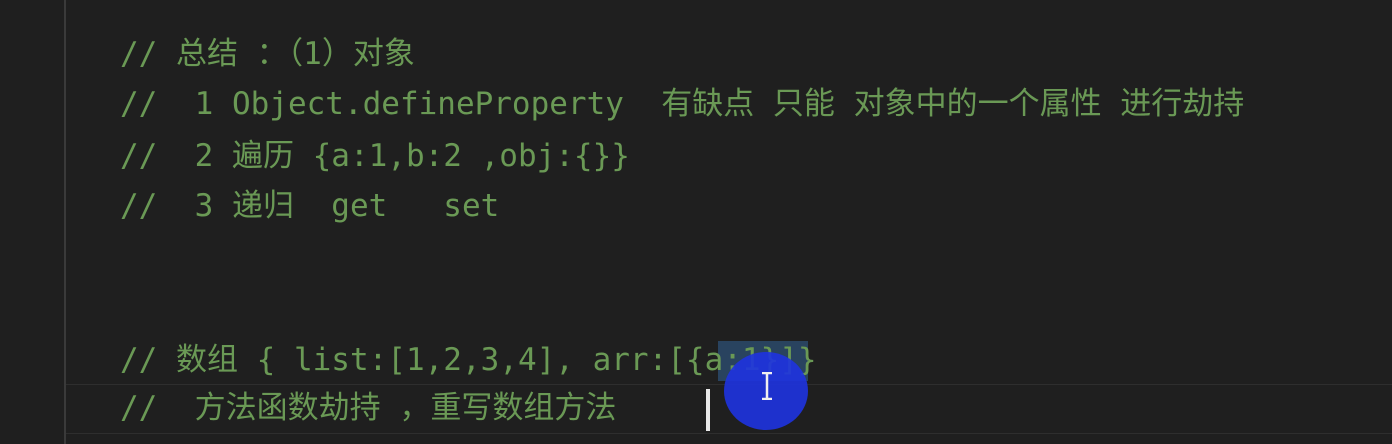  What do you see at coordinates (65, 222) in the screenshot?
I see `indent-guide` at bounding box center [65, 222].